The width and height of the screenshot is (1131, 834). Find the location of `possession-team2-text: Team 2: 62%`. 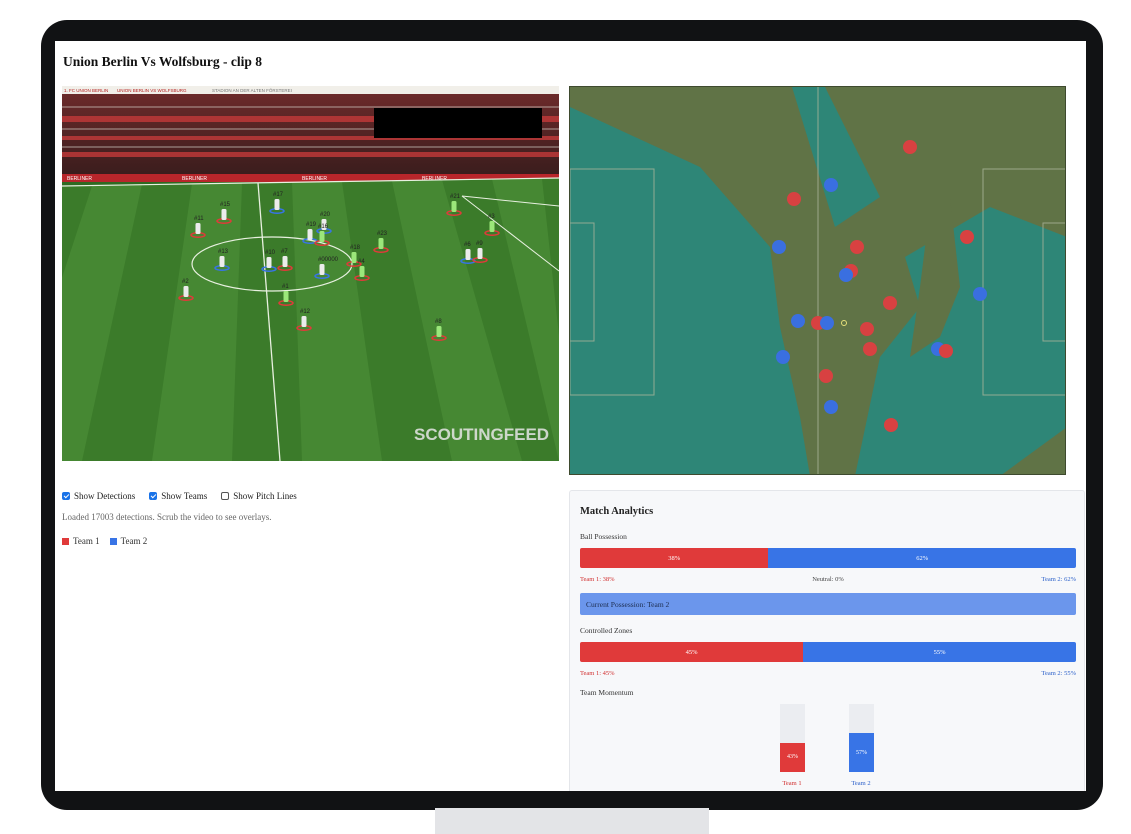

possession-team2-text: Team 2: 62% is located at coordinates (1058, 579).